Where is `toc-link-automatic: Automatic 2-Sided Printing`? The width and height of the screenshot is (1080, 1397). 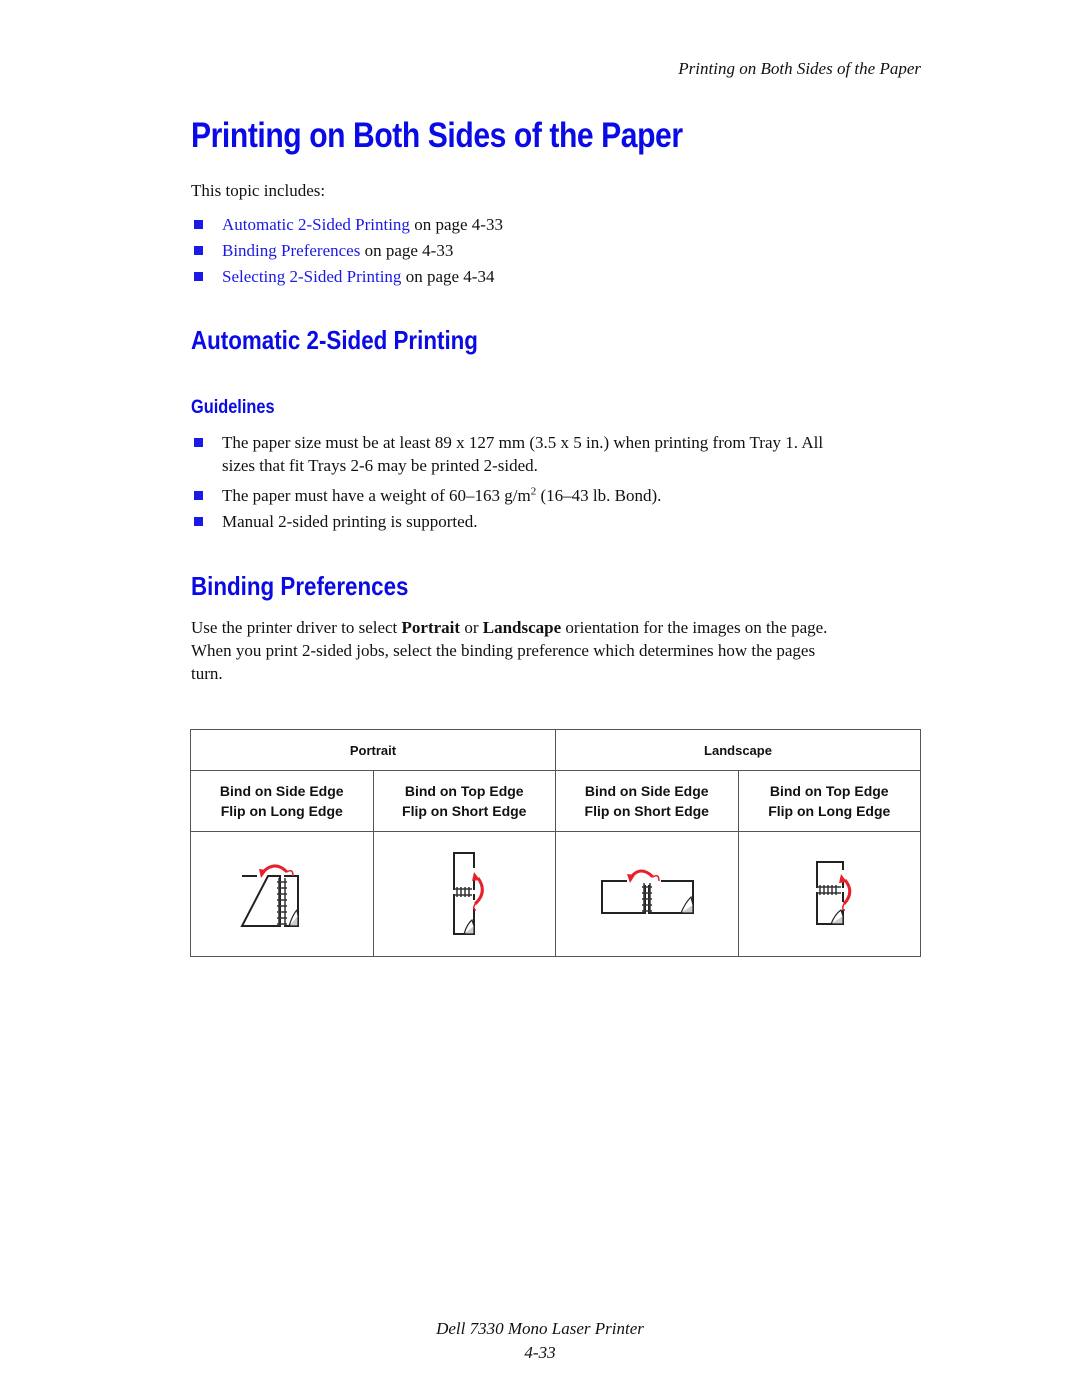 toc-link-automatic: Automatic 2-Sided Printing is located at coordinates (316, 224).